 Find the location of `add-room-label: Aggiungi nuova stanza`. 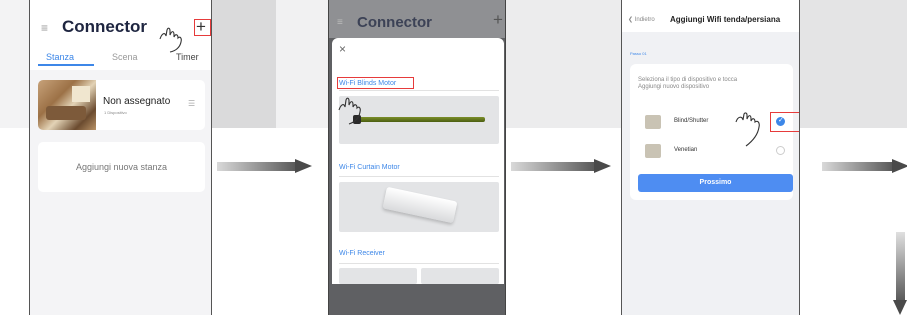

add-room-label: Aggiungi nuova stanza is located at coordinates (121, 167).